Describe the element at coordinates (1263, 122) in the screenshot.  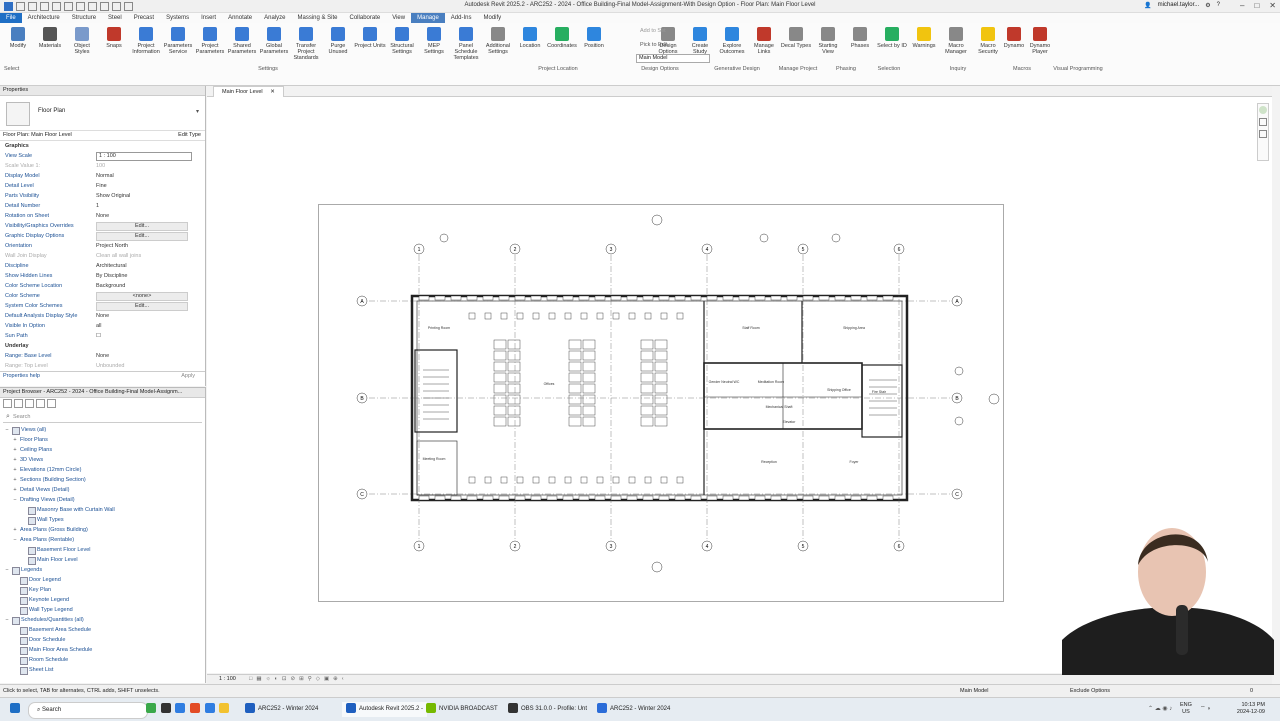
I see `wheel-icon` at that location.